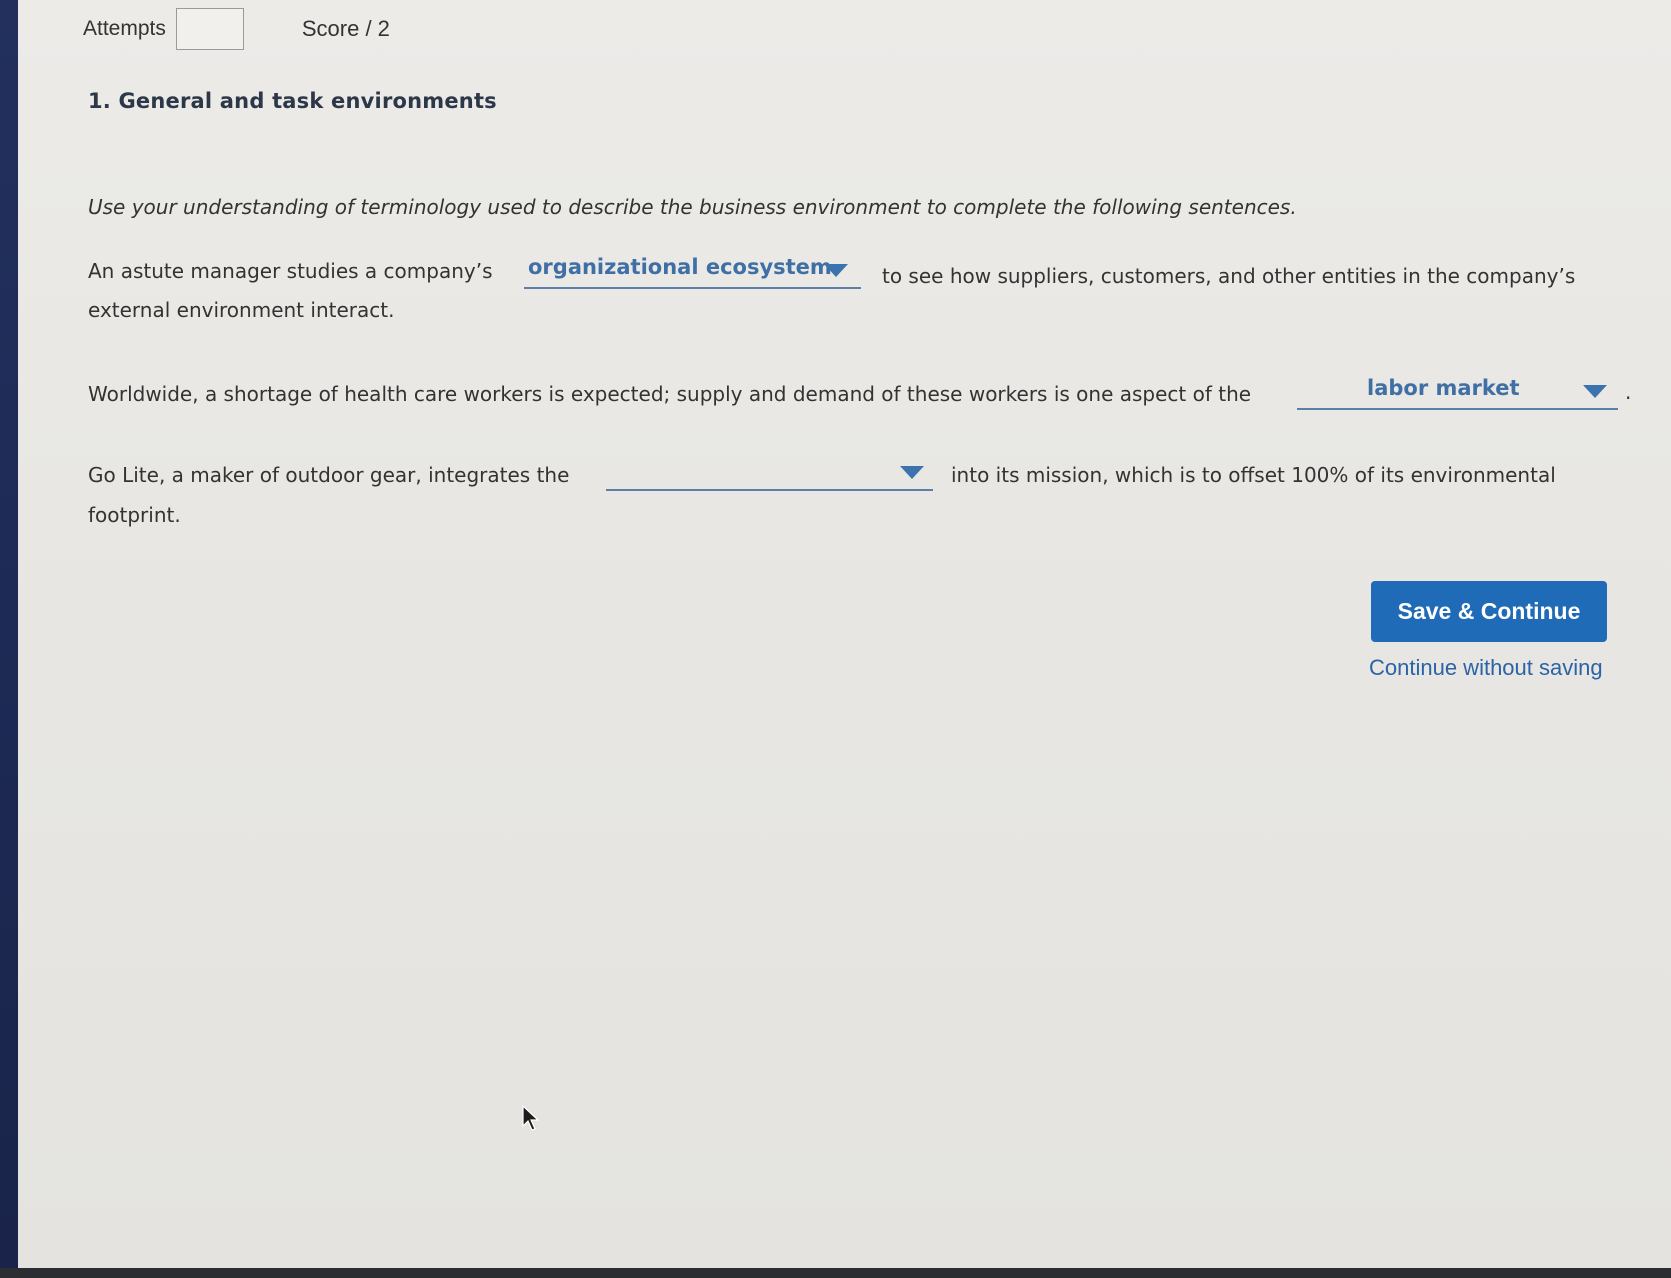 The height and width of the screenshot is (1278, 1671). I want to click on question-title: 1. General and task environments, so click(292, 101).